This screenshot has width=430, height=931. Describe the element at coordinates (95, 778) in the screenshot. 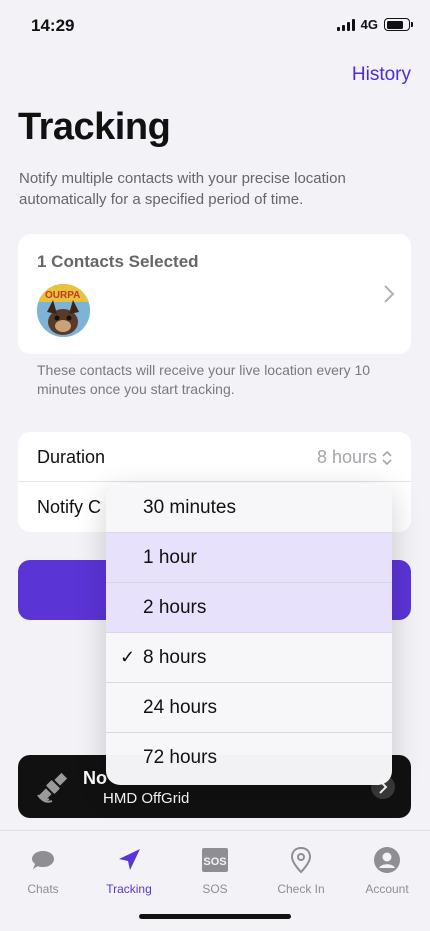

I see `banner-title: No` at that location.